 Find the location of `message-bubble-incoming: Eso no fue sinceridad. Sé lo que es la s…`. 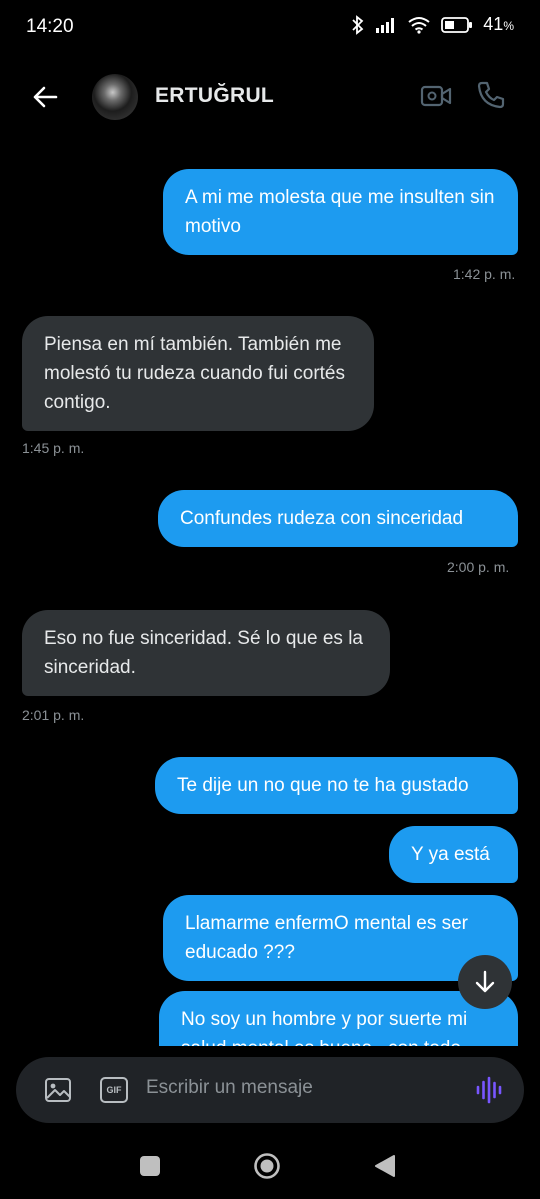

message-bubble-incoming: Eso no fue sinceridad. Sé lo que es la s… is located at coordinates (206, 653).